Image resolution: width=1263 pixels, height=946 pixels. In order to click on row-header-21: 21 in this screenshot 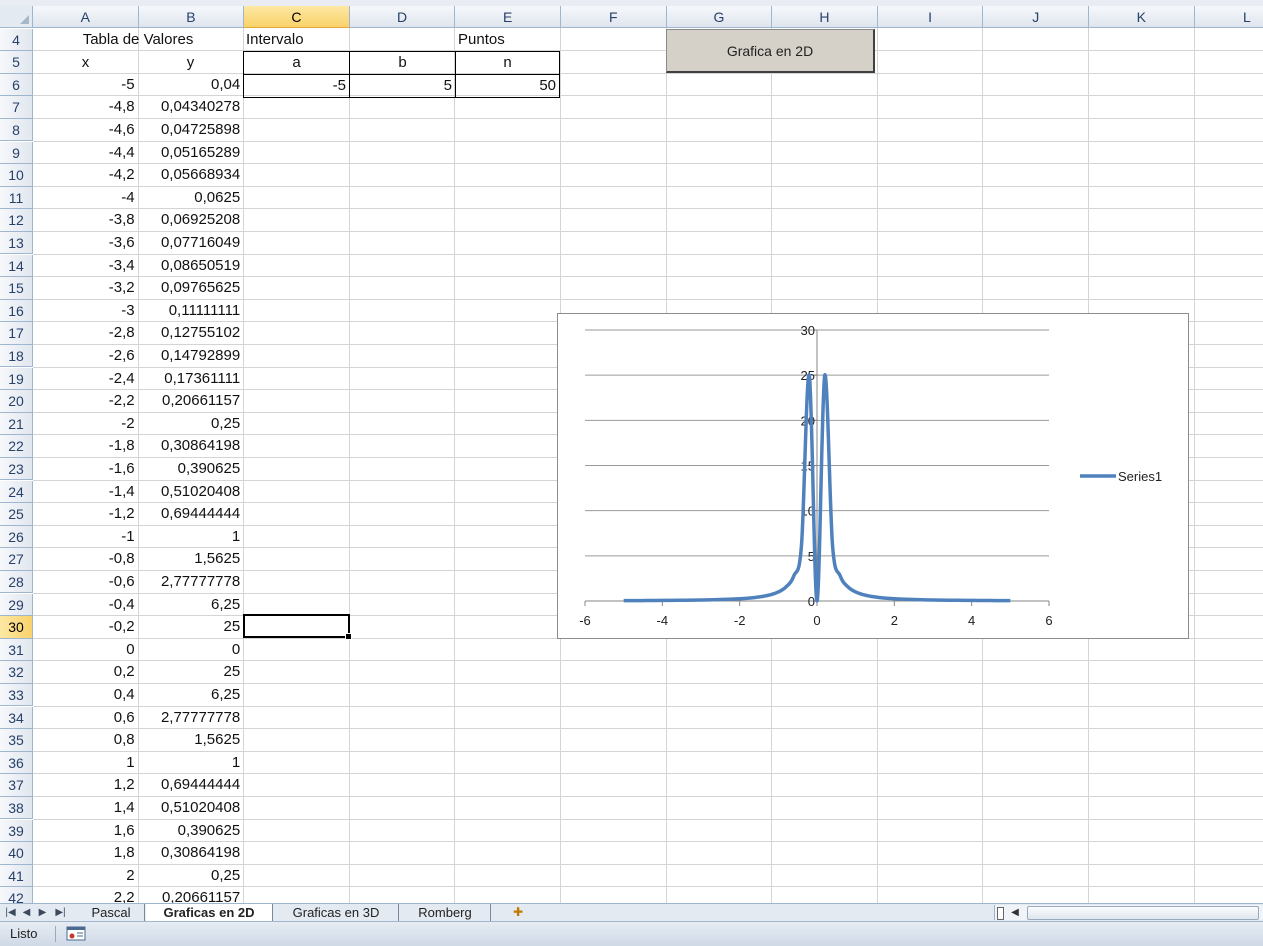, I will do `click(16, 424)`.